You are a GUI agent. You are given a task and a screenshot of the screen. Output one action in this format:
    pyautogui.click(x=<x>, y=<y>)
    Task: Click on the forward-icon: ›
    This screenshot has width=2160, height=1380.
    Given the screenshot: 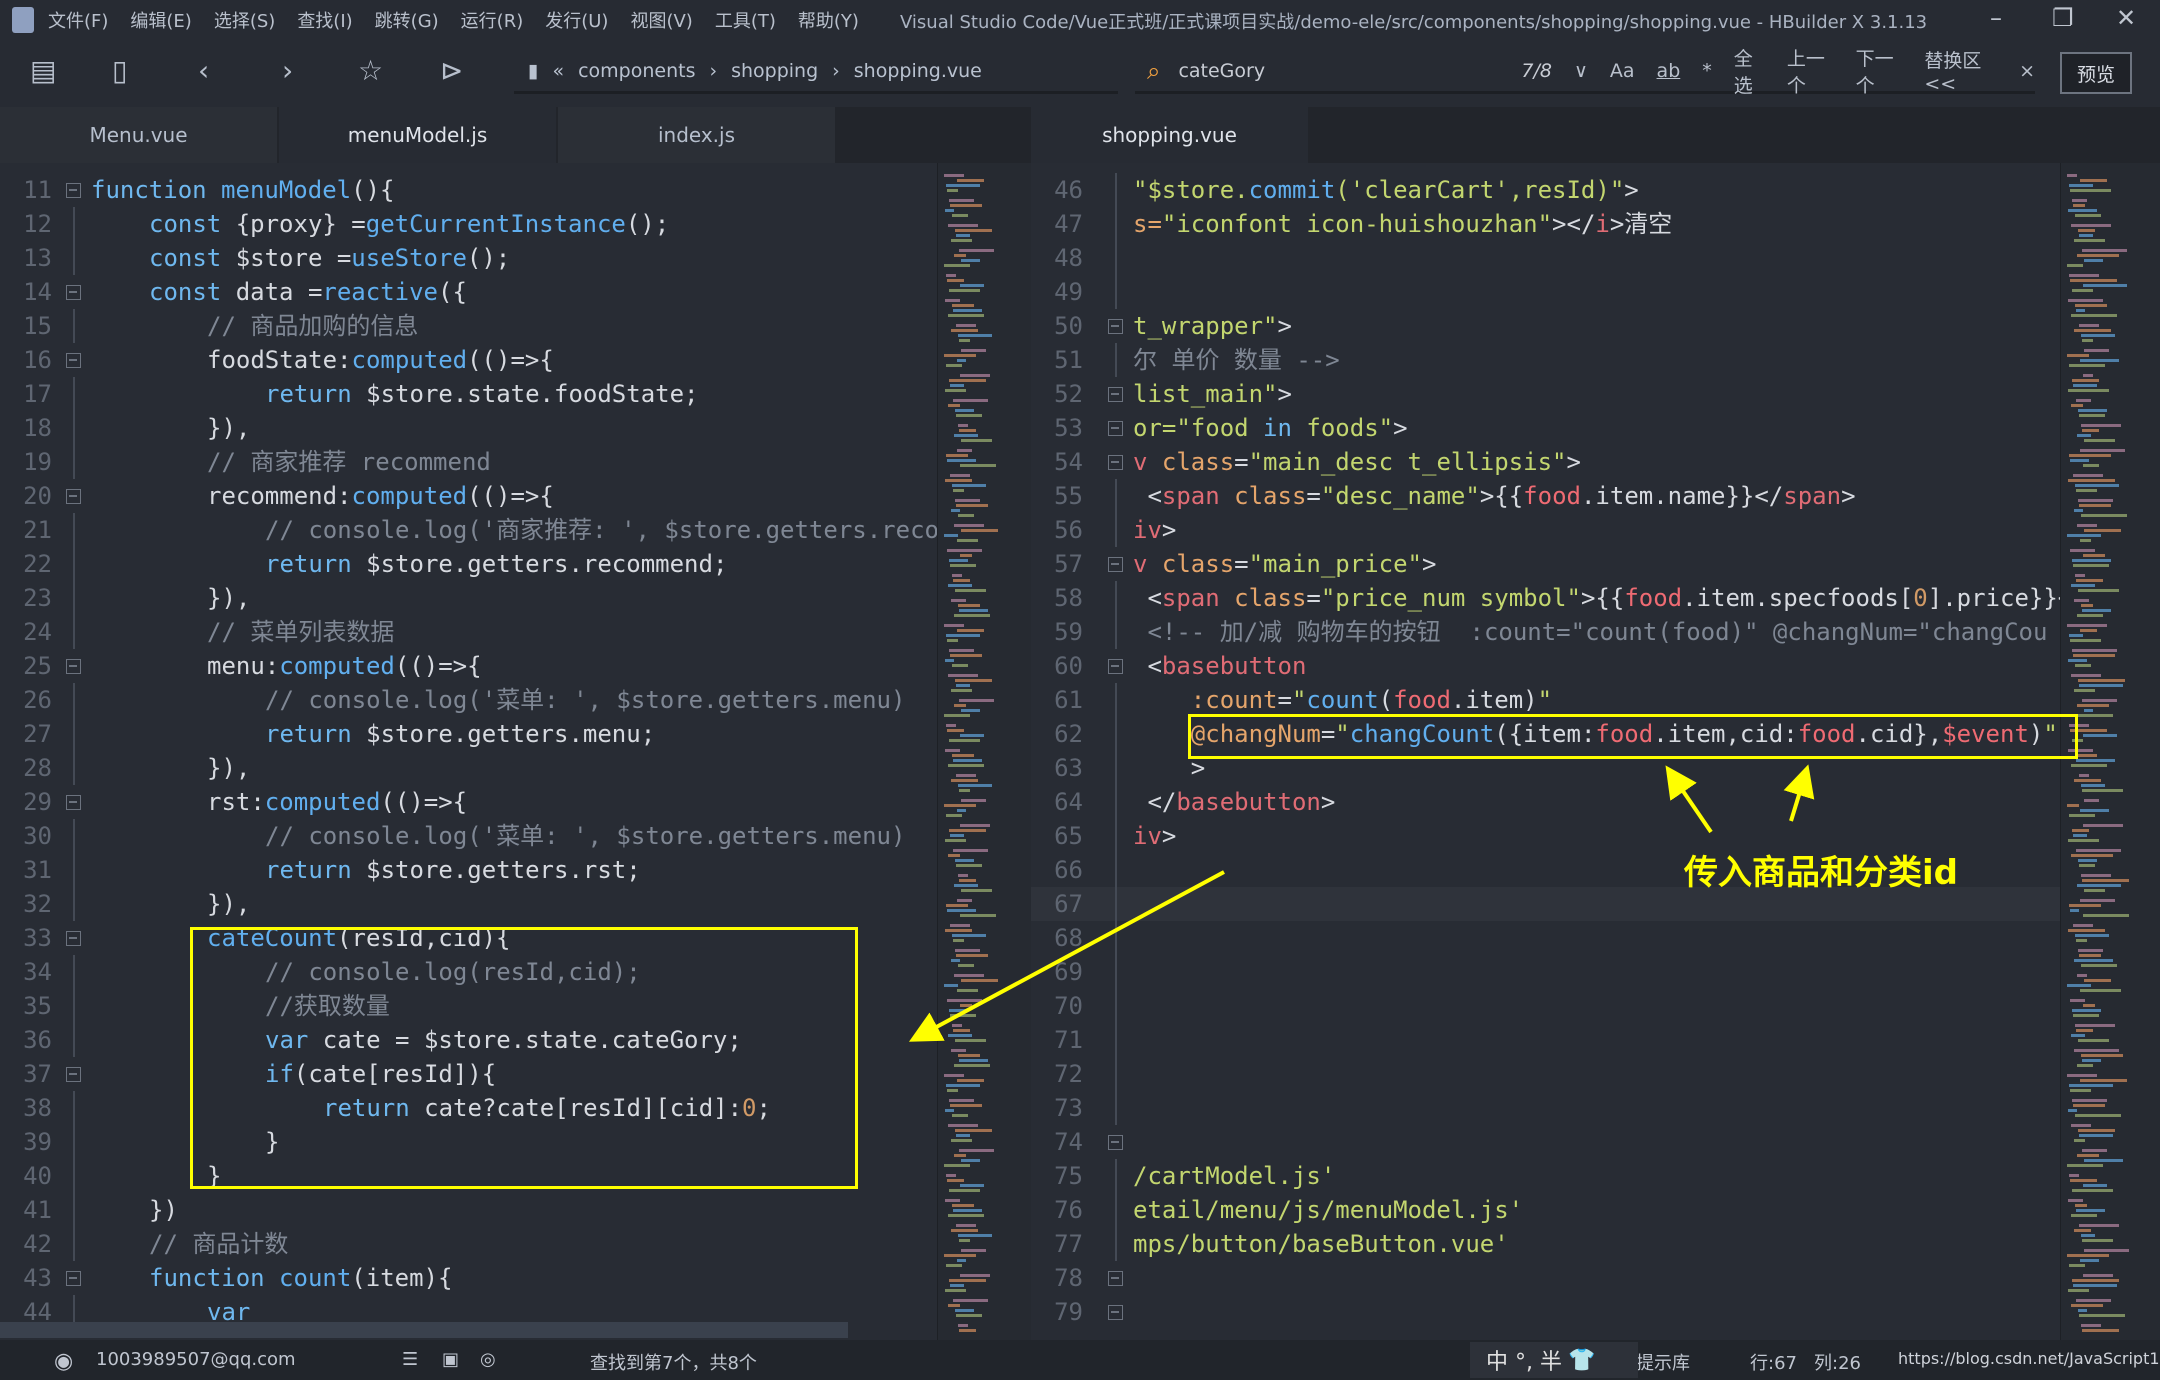 What is the action you would take?
    pyautogui.click(x=287, y=70)
    